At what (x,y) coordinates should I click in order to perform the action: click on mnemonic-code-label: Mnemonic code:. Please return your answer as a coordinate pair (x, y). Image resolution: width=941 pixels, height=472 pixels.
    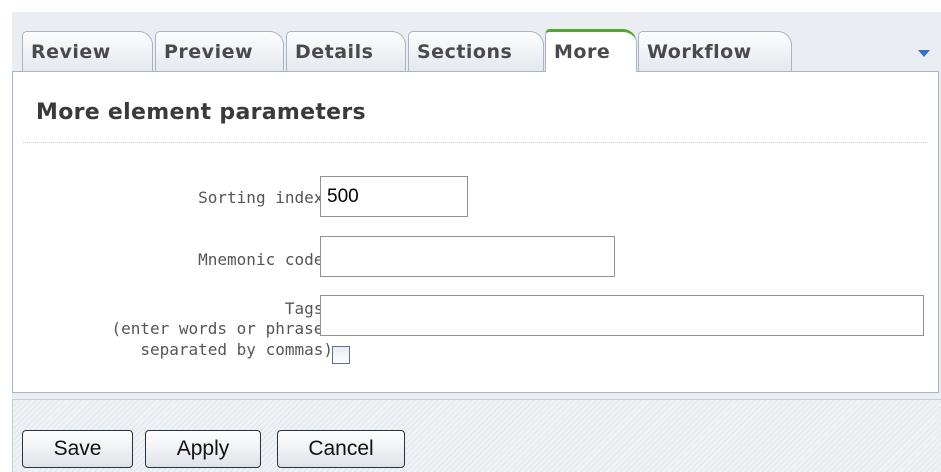
    Looking at the image, I should click on (265, 259).